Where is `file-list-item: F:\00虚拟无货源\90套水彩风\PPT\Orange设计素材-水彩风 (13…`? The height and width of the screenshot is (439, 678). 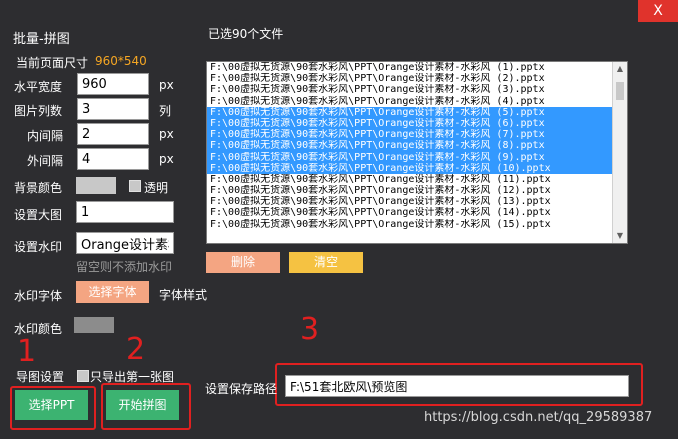
file-list-item: F:\00虚拟无货源\90套水彩风\PPT\Orange设计素材-水彩风 (13… is located at coordinates (417, 201).